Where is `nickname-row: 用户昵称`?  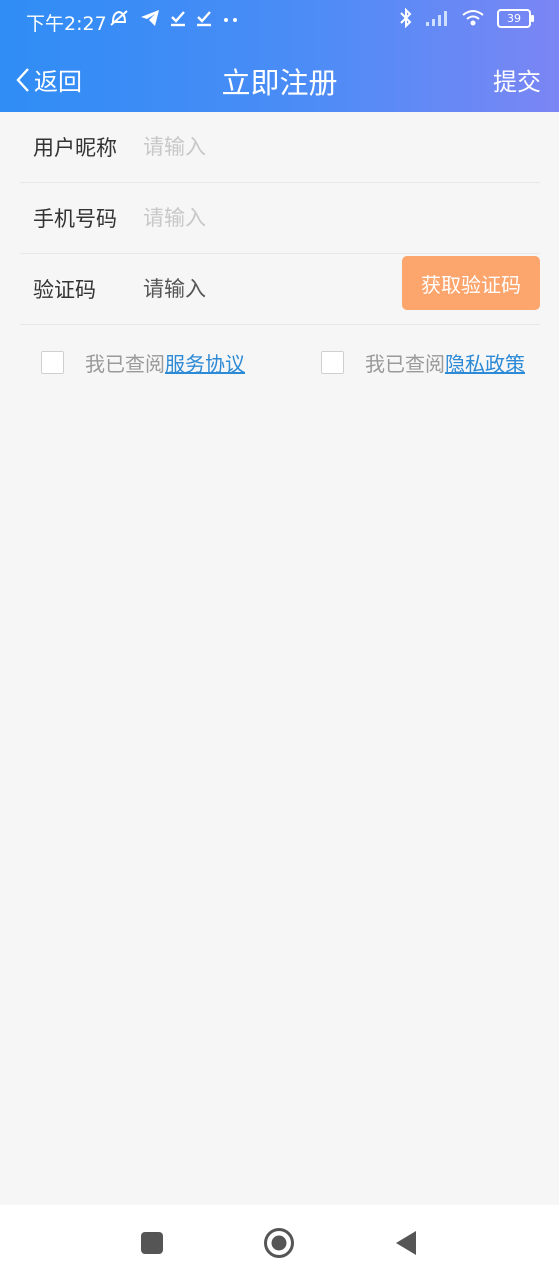
nickname-row: 用户昵称 is located at coordinates (280, 147).